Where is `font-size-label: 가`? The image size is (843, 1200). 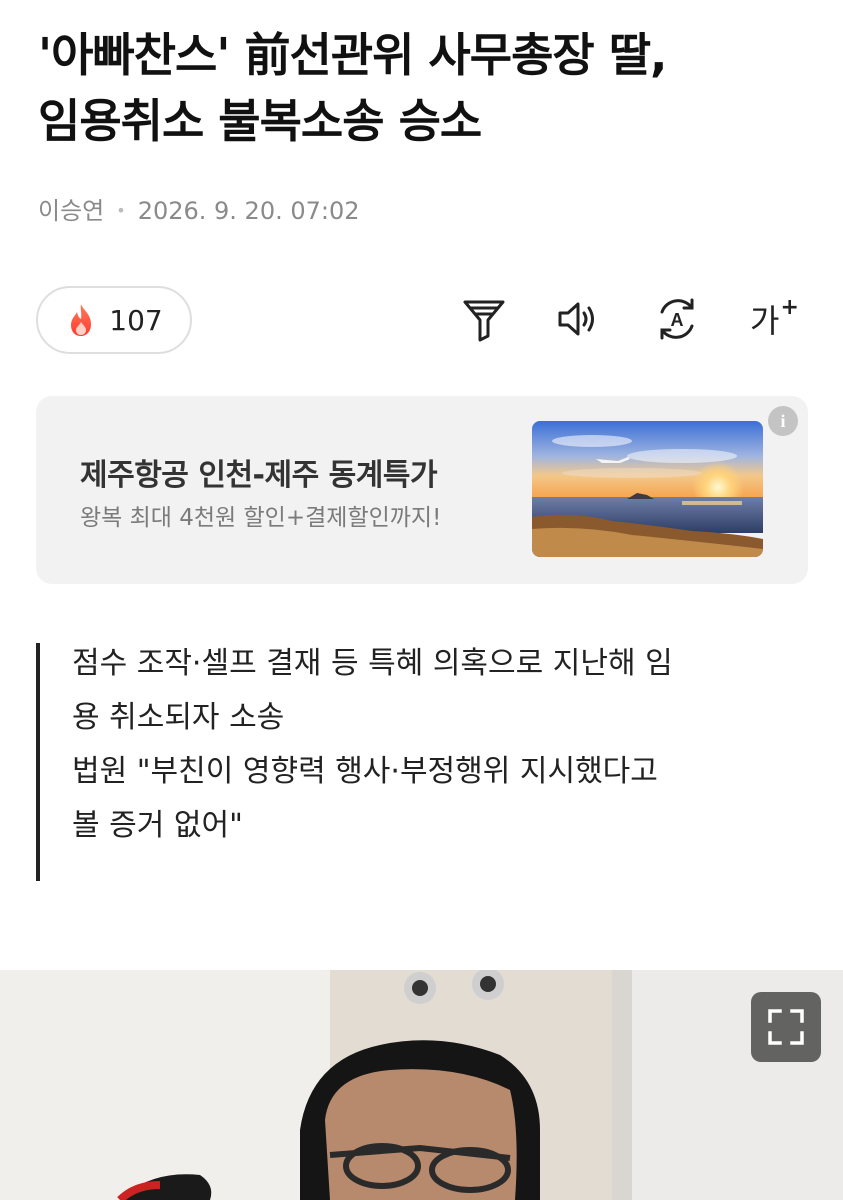 font-size-label: 가 is located at coordinates (765, 321).